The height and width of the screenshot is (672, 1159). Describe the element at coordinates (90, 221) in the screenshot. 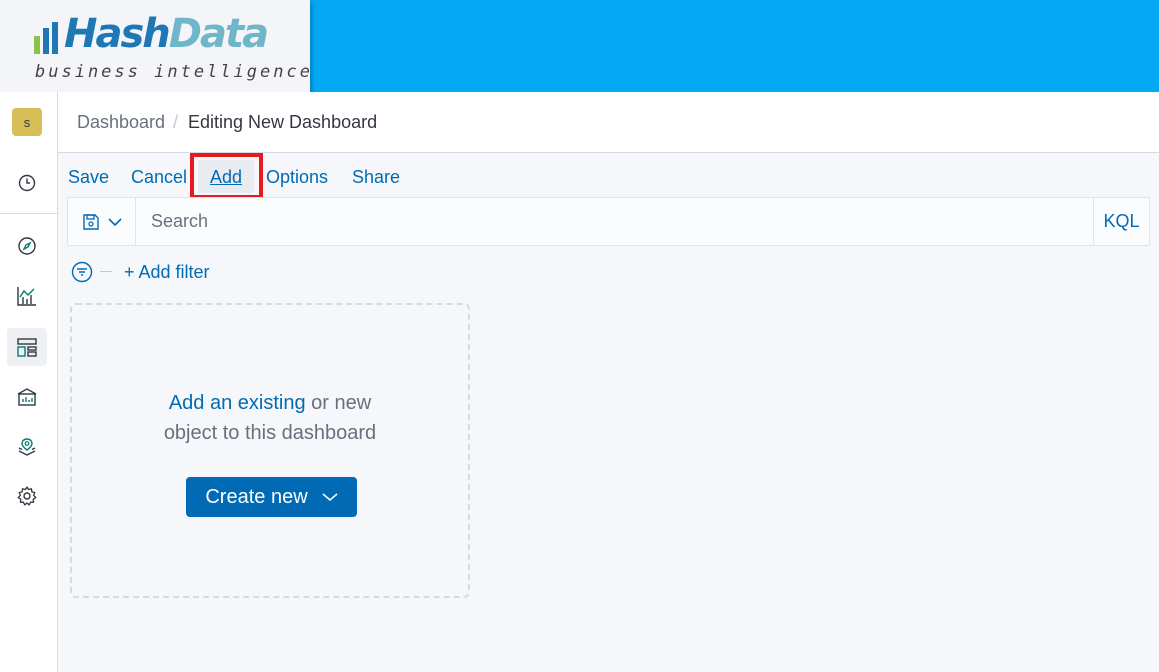

I see `save-disk-icon` at that location.